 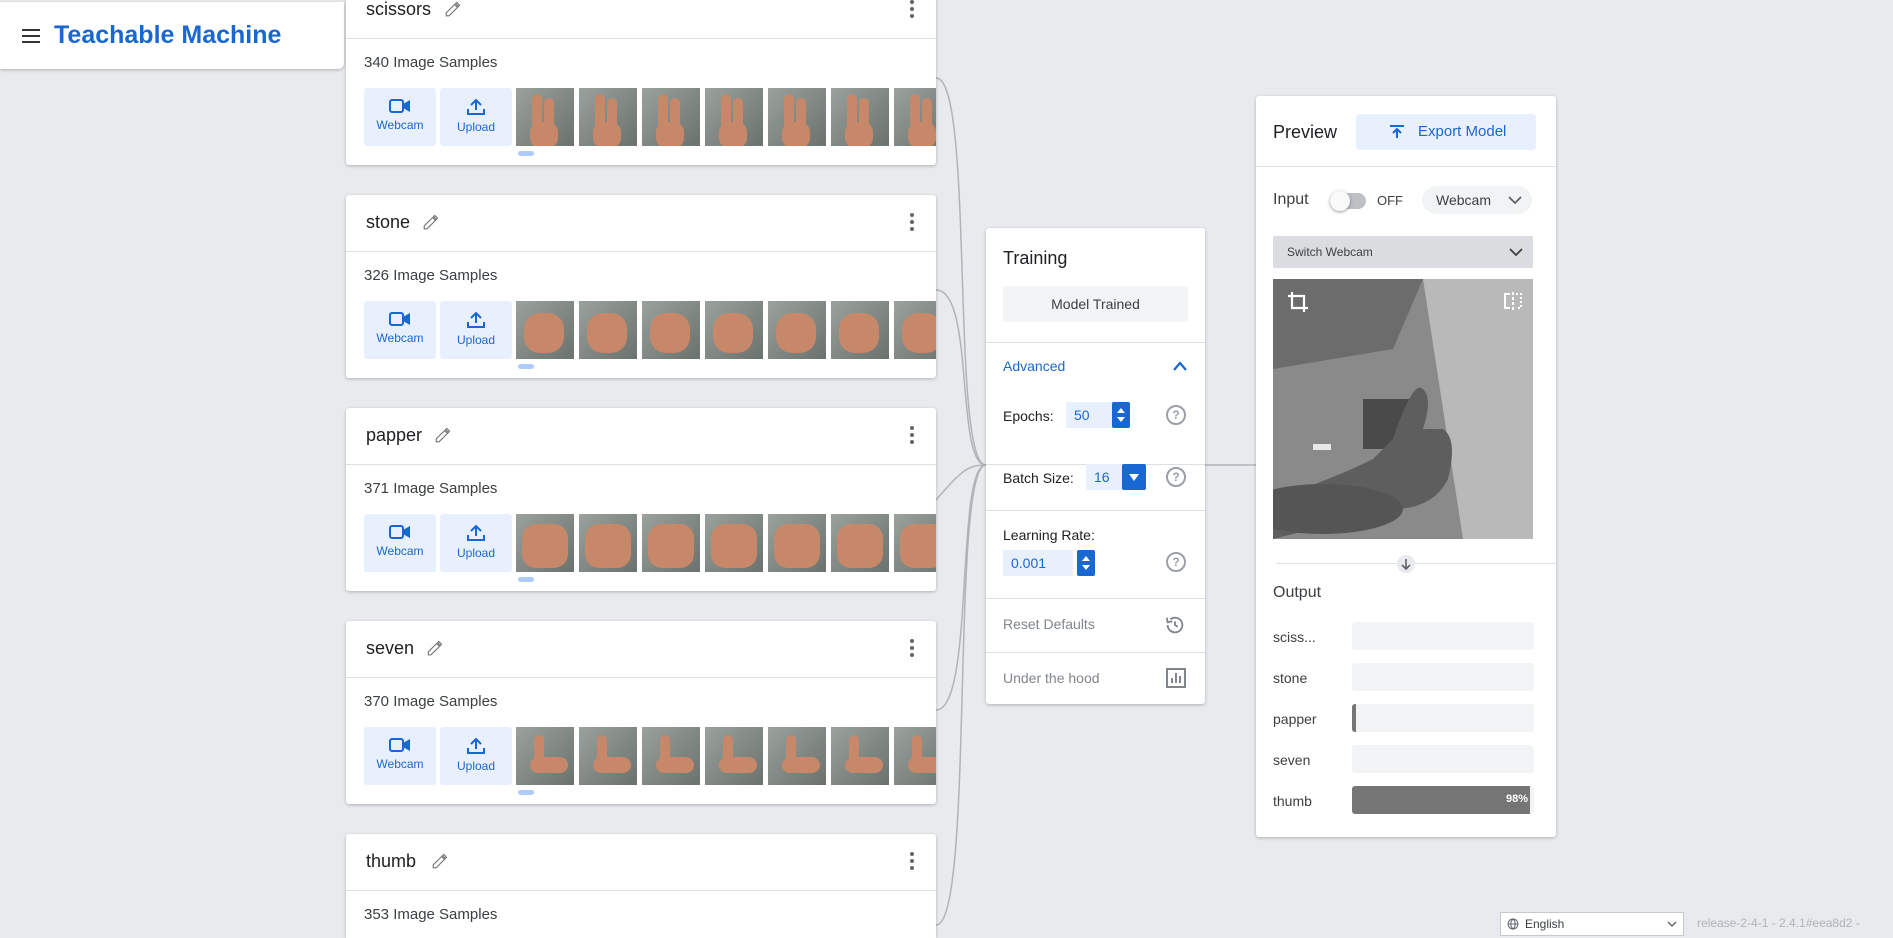 I want to click on output-label: stone, so click(x=1290, y=678).